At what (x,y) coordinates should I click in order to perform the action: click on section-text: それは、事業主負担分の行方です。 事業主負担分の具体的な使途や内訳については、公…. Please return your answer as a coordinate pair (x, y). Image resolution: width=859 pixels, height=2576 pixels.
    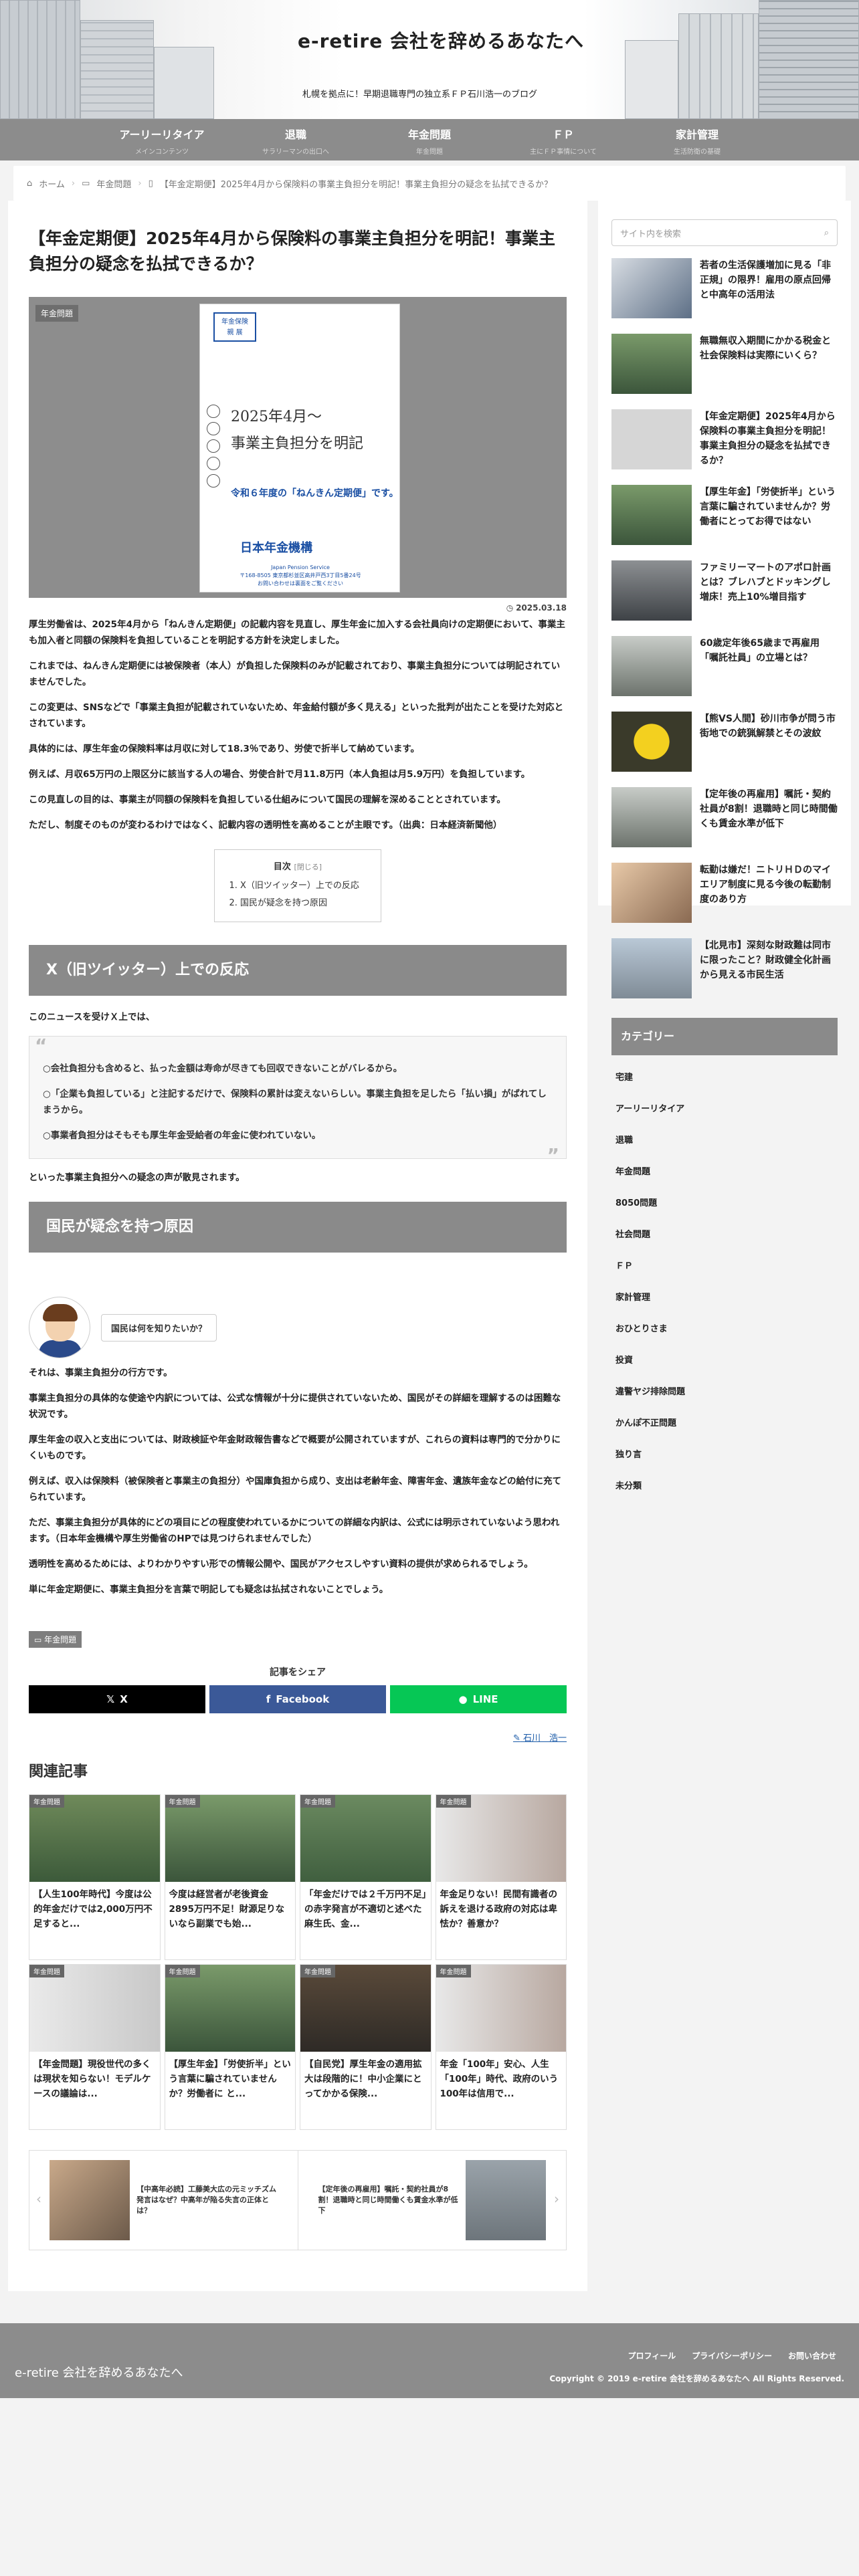
    Looking at the image, I should click on (298, 1481).